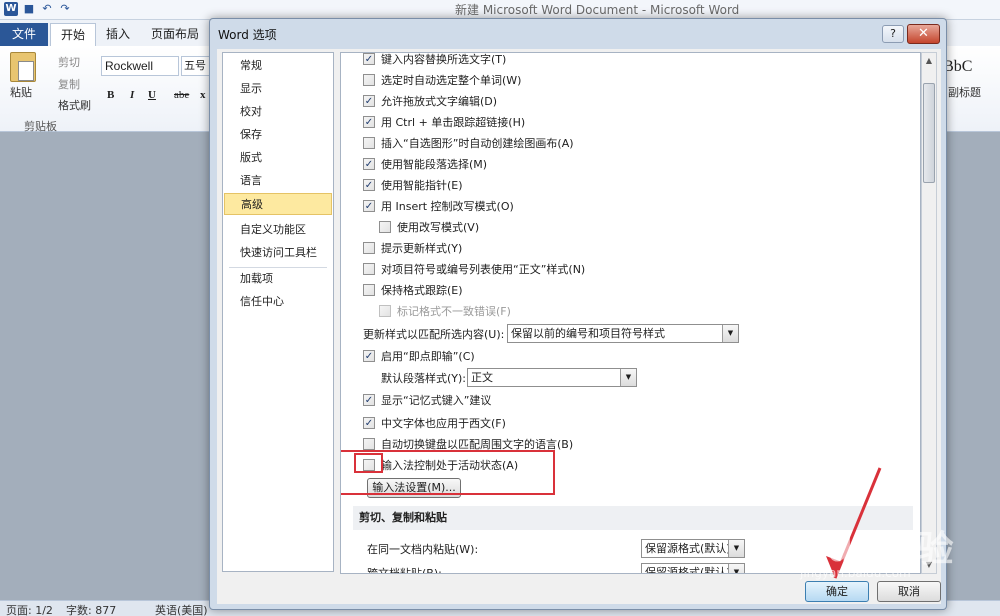 The height and width of the screenshot is (616, 1000). What do you see at coordinates (278, 135) in the screenshot?
I see `nav-save: 保存` at bounding box center [278, 135].